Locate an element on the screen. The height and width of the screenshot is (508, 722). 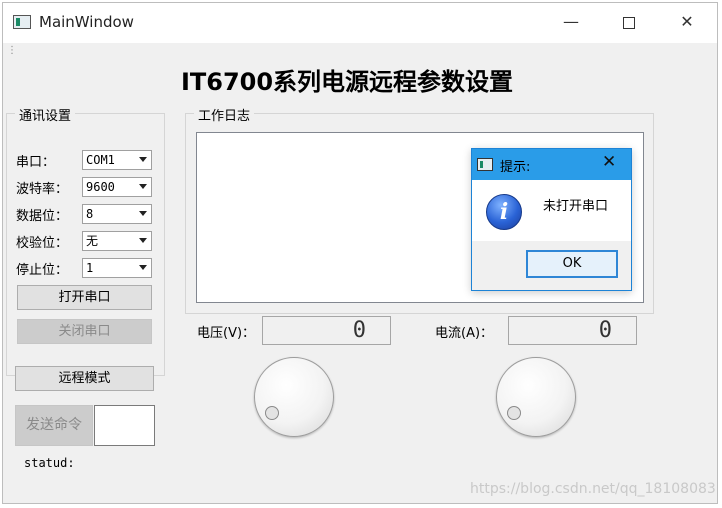
dialog-title-bar: 提示: ✕ is located at coordinates (551, 164).